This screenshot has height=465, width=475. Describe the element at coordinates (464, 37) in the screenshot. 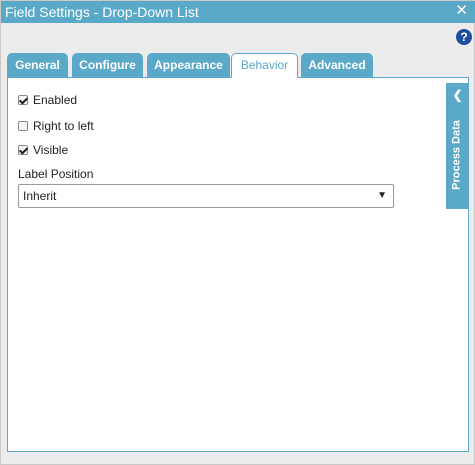

I see `help-icon: ?` at that location.